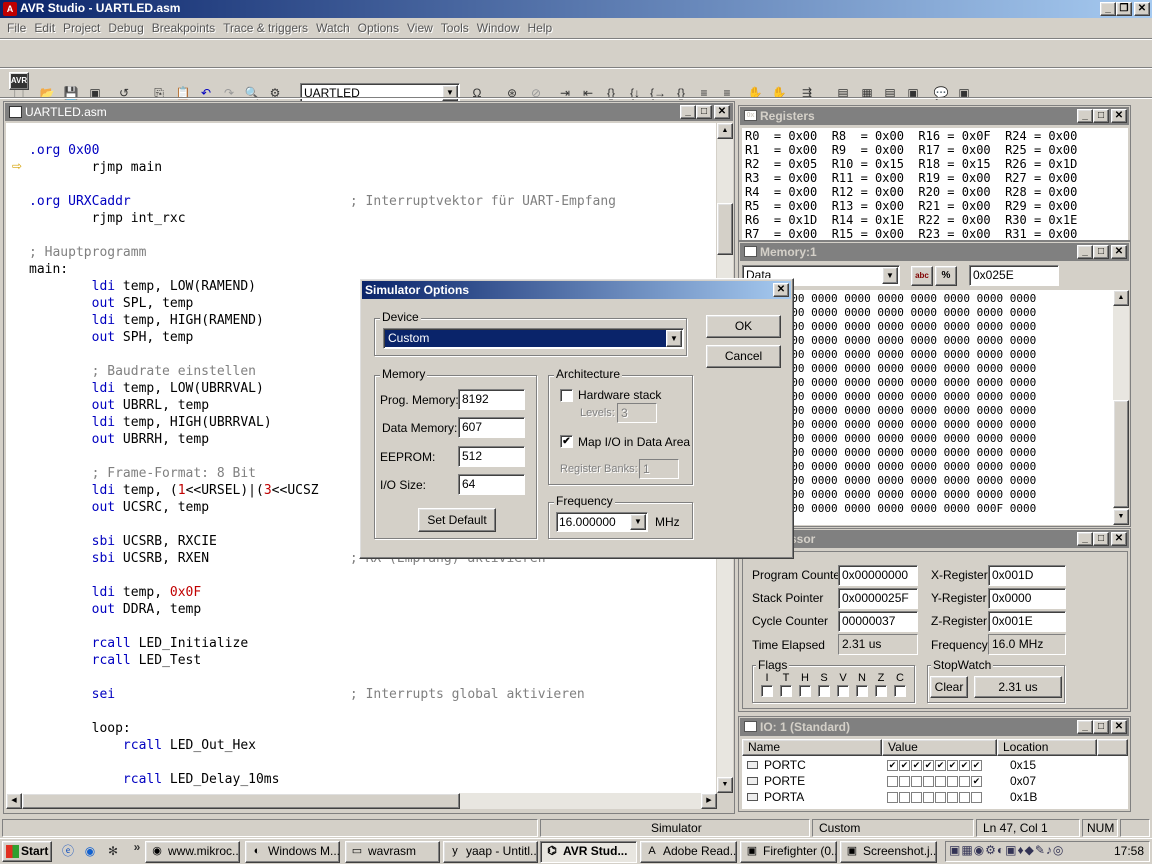 The width and height of the screenshot is (1152, 864). What do you see at coordinates (265, 28) in the screenshot?
I see `menu-trace-triggers: Trace & triggers` at bounding box center [265, 28].